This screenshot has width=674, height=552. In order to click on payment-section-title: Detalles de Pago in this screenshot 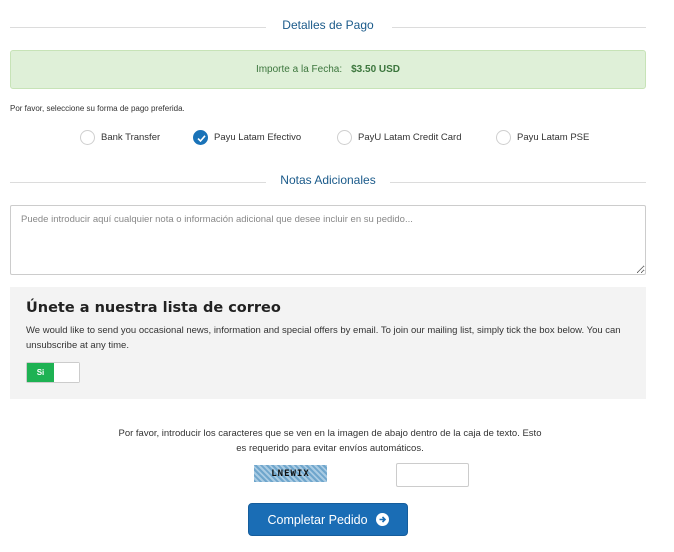, I will do `click(328, 28)`.